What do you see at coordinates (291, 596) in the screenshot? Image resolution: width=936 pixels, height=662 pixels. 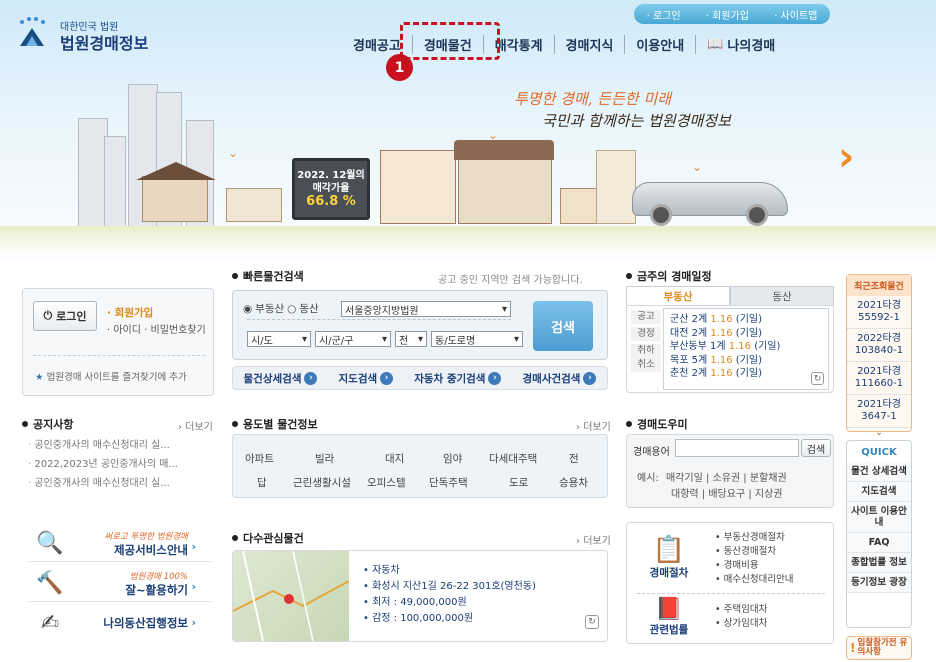 I see `item-map-thumbnail` at bounding box center [291, 596].